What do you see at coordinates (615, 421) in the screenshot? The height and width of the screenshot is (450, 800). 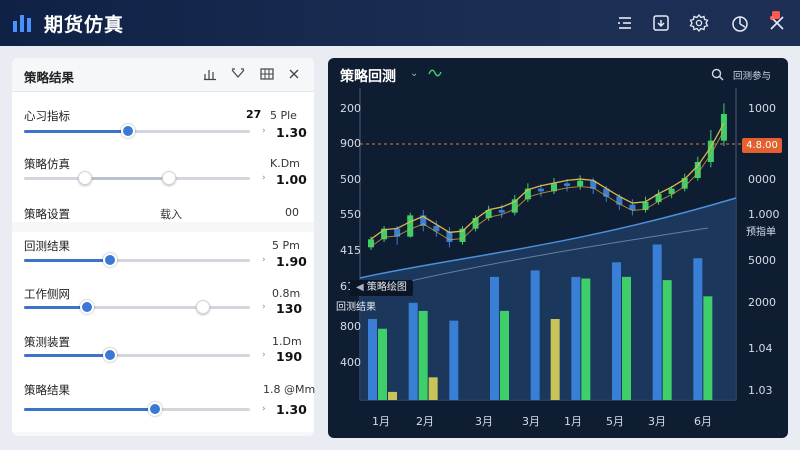 I see `x-axis-tick: 5月` at bounding box center [615, 421].